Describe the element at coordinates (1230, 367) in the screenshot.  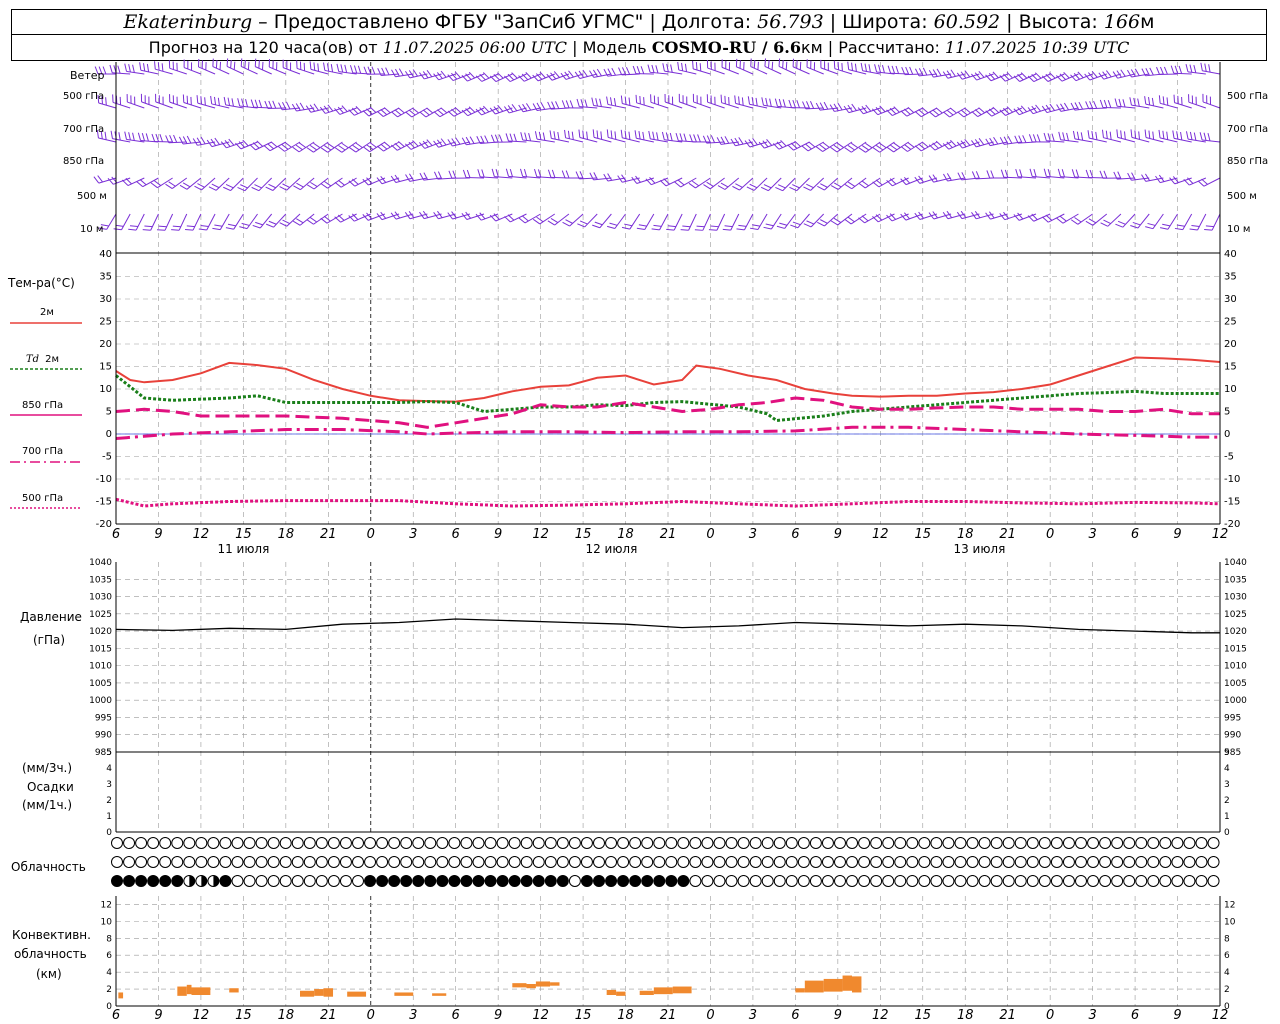
I see `y-tick-label-right: 15` at that location.